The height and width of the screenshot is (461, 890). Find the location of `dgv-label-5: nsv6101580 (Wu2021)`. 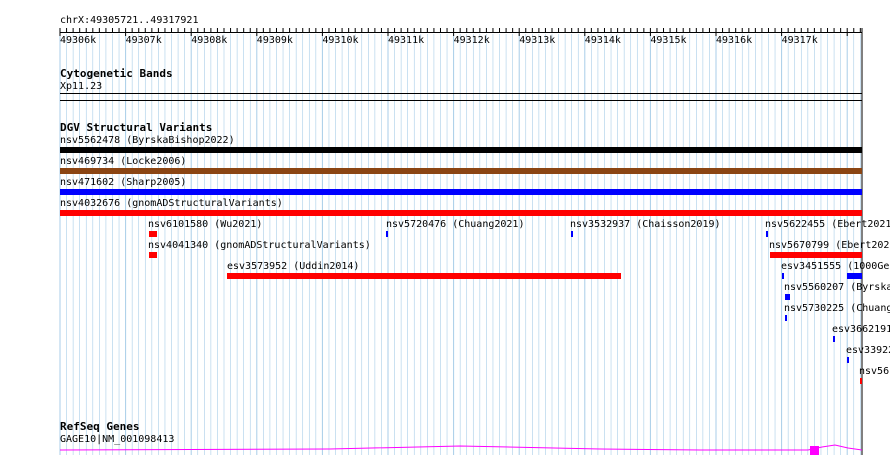

dgv-label-5: nsv6101580 (Wu2021) is located at coordinates (205, 224).